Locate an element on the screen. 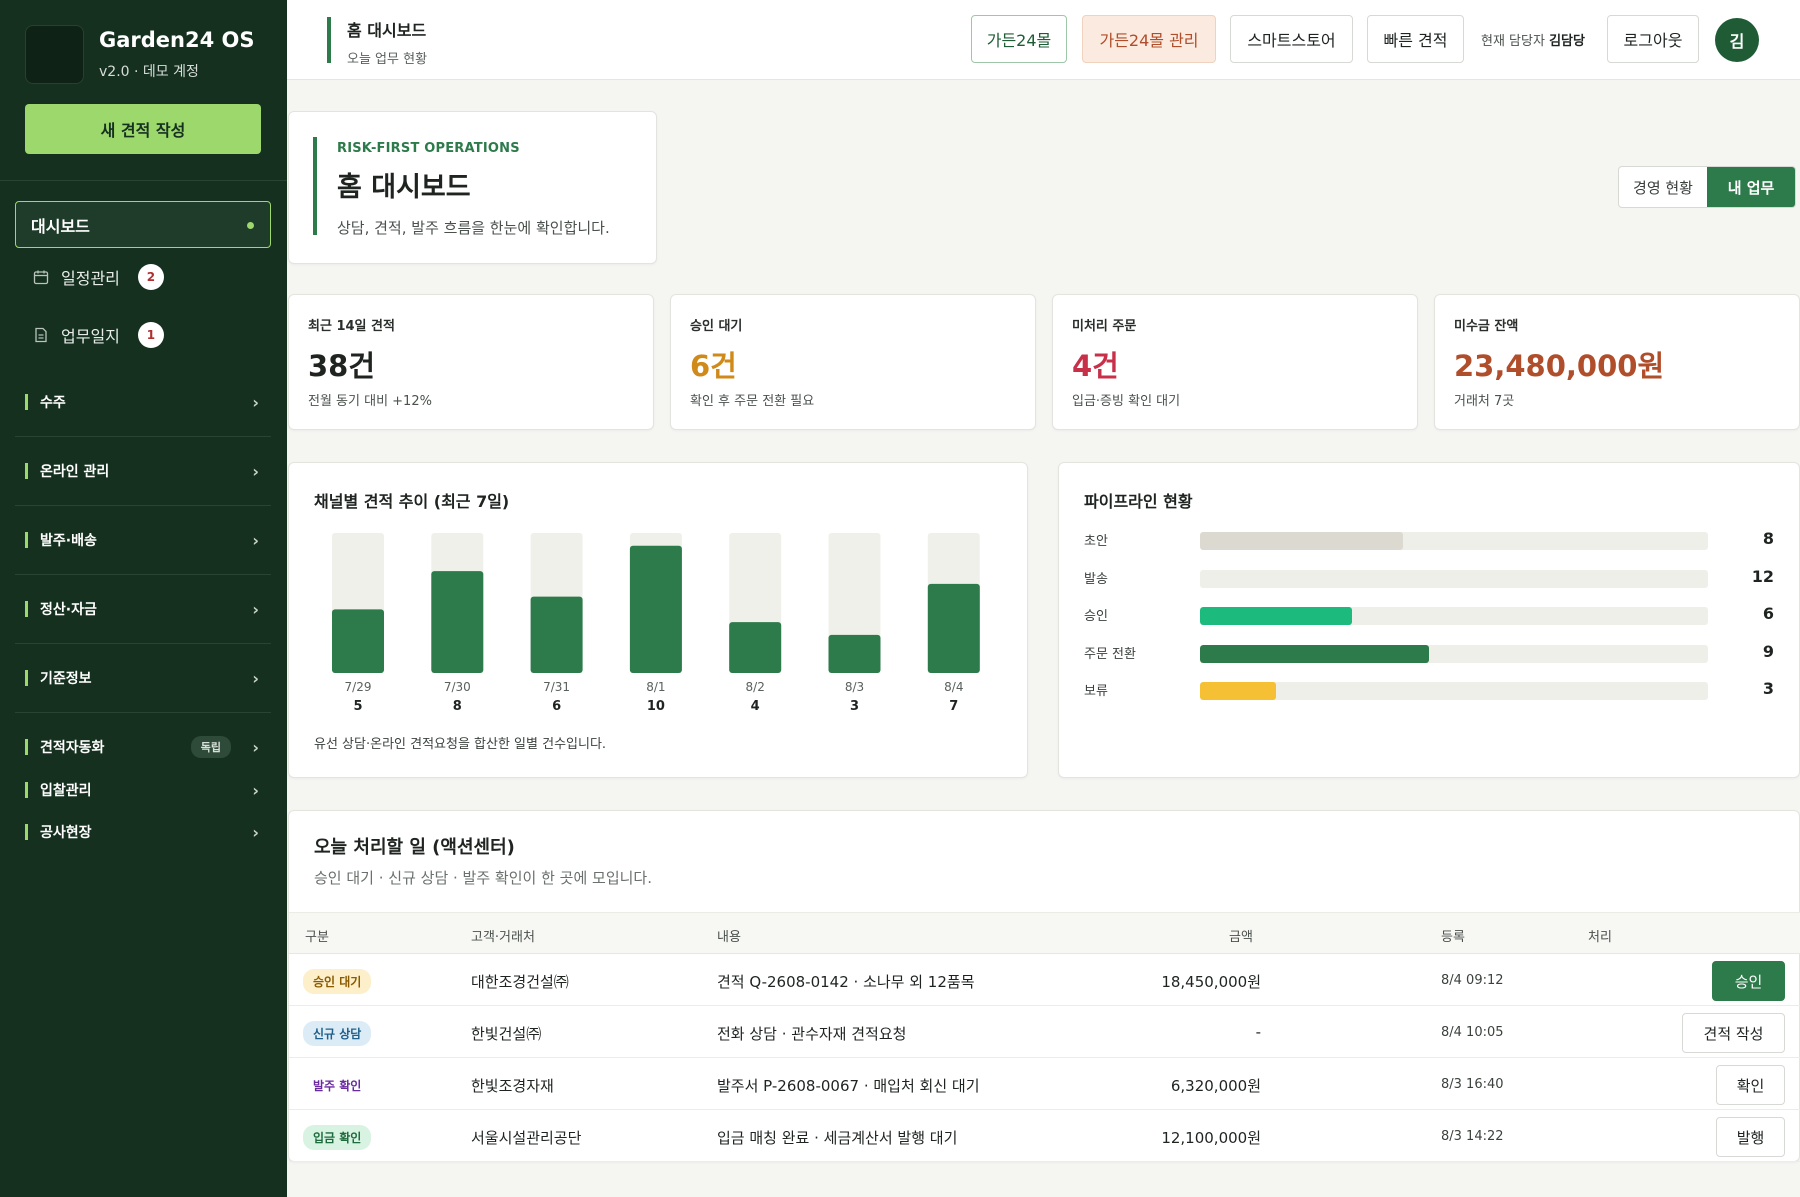 Image resolution: width=1800 pixels, height=1197 pixels. amount-cell: 6,320,000원 is located at coordinates (1215, 1086).